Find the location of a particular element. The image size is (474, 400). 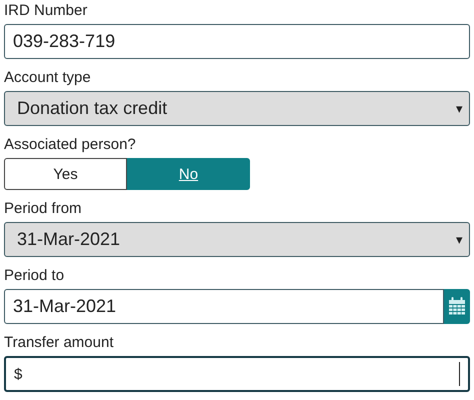

field-label: Account type is located at coordinates (47, 78).